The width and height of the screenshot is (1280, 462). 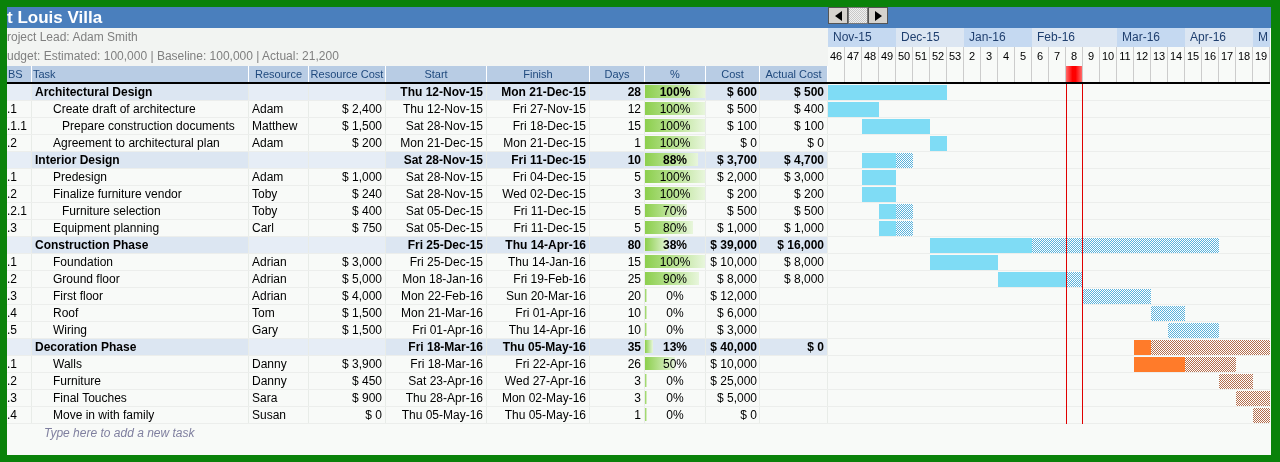 I want to click on caret-left-icon, so click(x=838, y=15).